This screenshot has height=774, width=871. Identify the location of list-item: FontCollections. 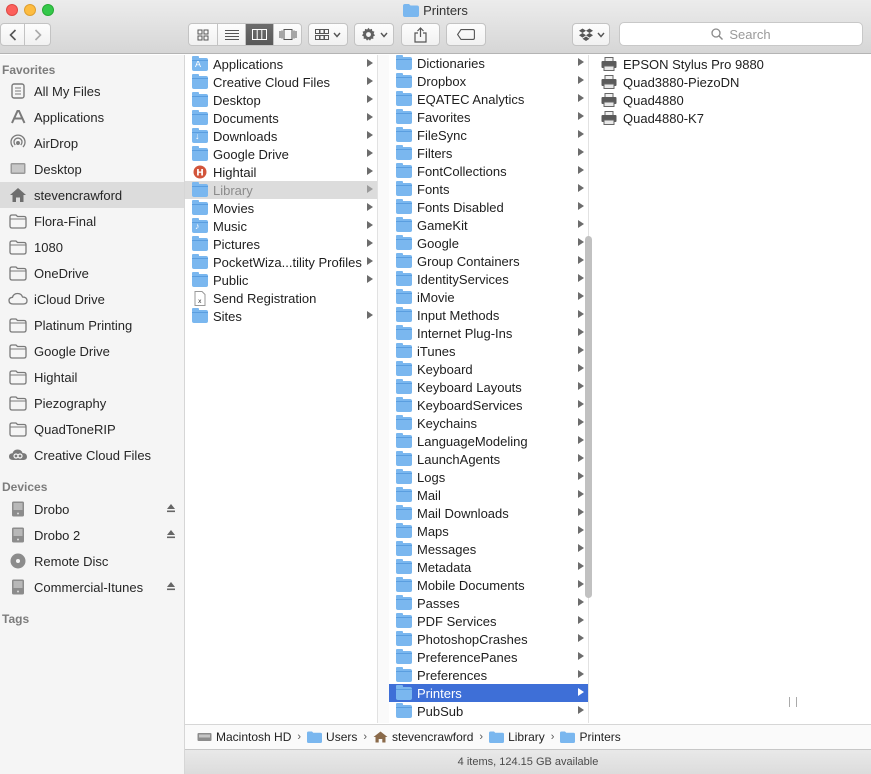
(488, 171).